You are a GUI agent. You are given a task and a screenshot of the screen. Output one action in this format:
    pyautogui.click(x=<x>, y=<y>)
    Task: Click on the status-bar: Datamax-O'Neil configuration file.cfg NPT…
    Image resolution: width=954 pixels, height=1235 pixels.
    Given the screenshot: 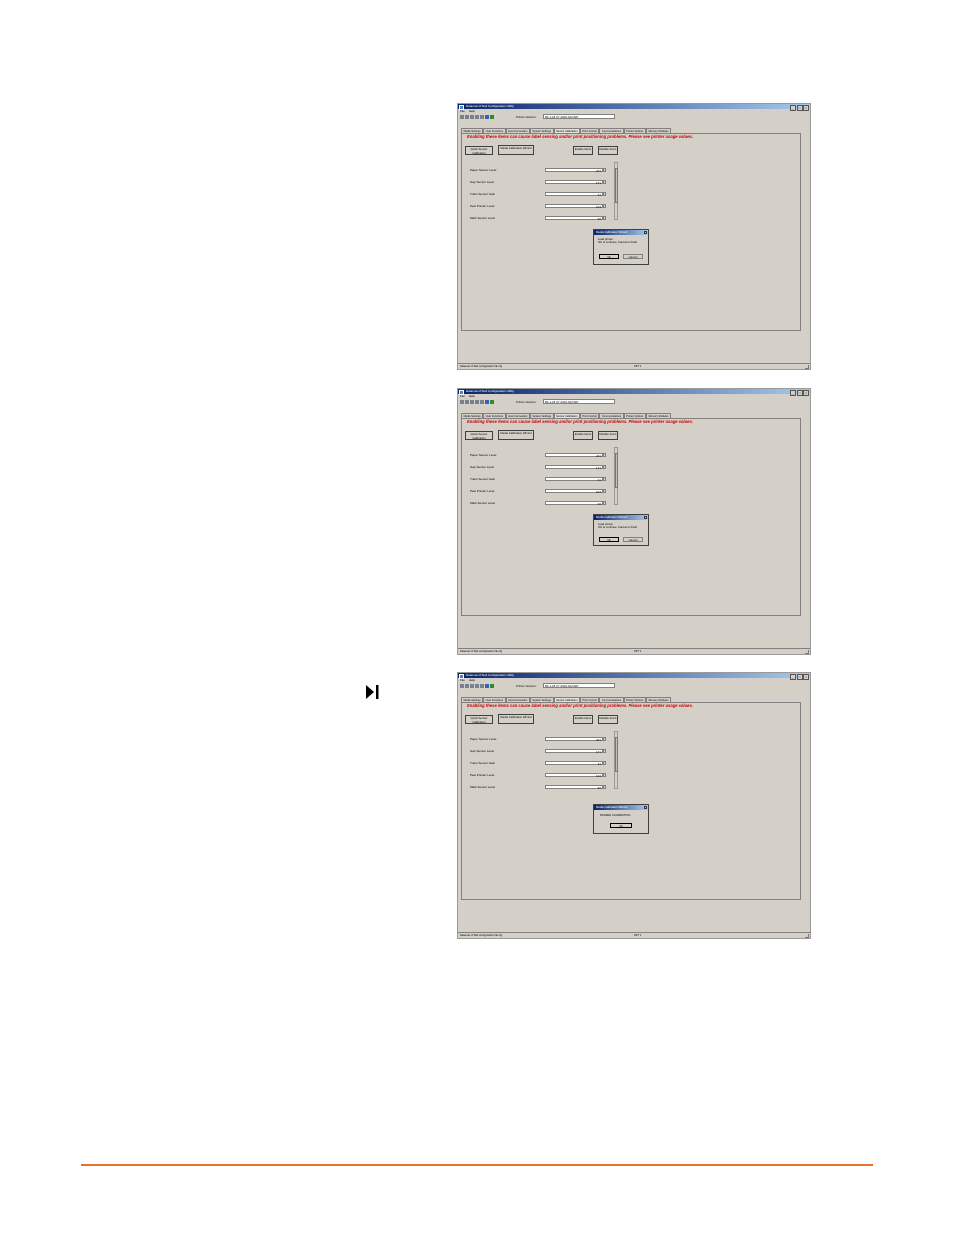 What is the action you would take?
    pyautogui.click(x=634, y=935)
    